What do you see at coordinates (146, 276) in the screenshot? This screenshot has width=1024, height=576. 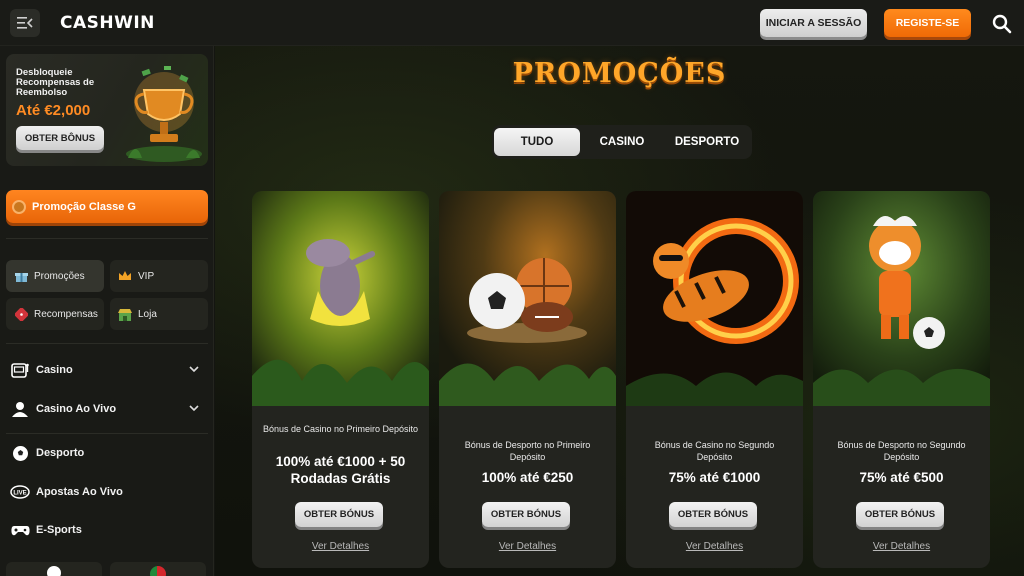 I see `sidebar-tile-label: VIP` at bounding box center [146, 276].